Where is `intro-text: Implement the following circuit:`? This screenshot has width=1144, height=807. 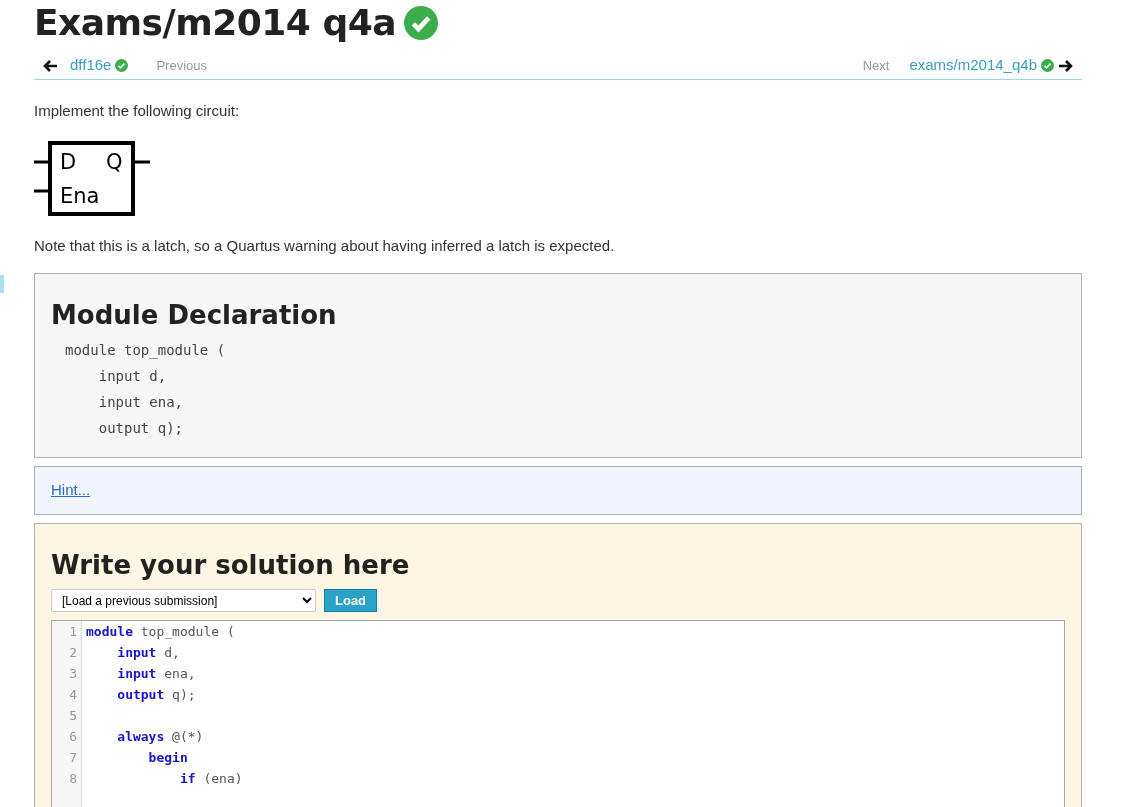
intro-text: Implement the following circuit: is located at coordinates (137, 111).